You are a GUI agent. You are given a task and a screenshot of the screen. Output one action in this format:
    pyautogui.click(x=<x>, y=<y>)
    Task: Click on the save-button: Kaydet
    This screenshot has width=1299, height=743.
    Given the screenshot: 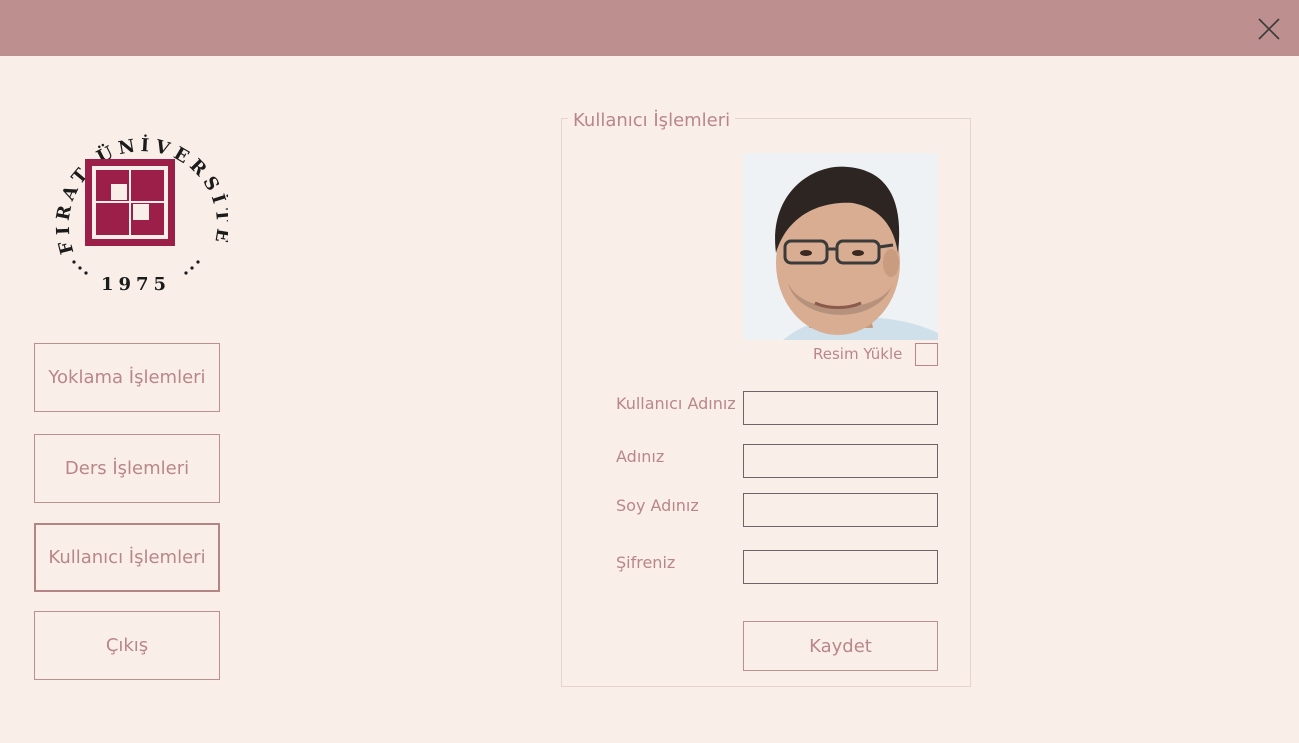 What is the action you would take?
    pyautogui.click(x=840, y=646)
    